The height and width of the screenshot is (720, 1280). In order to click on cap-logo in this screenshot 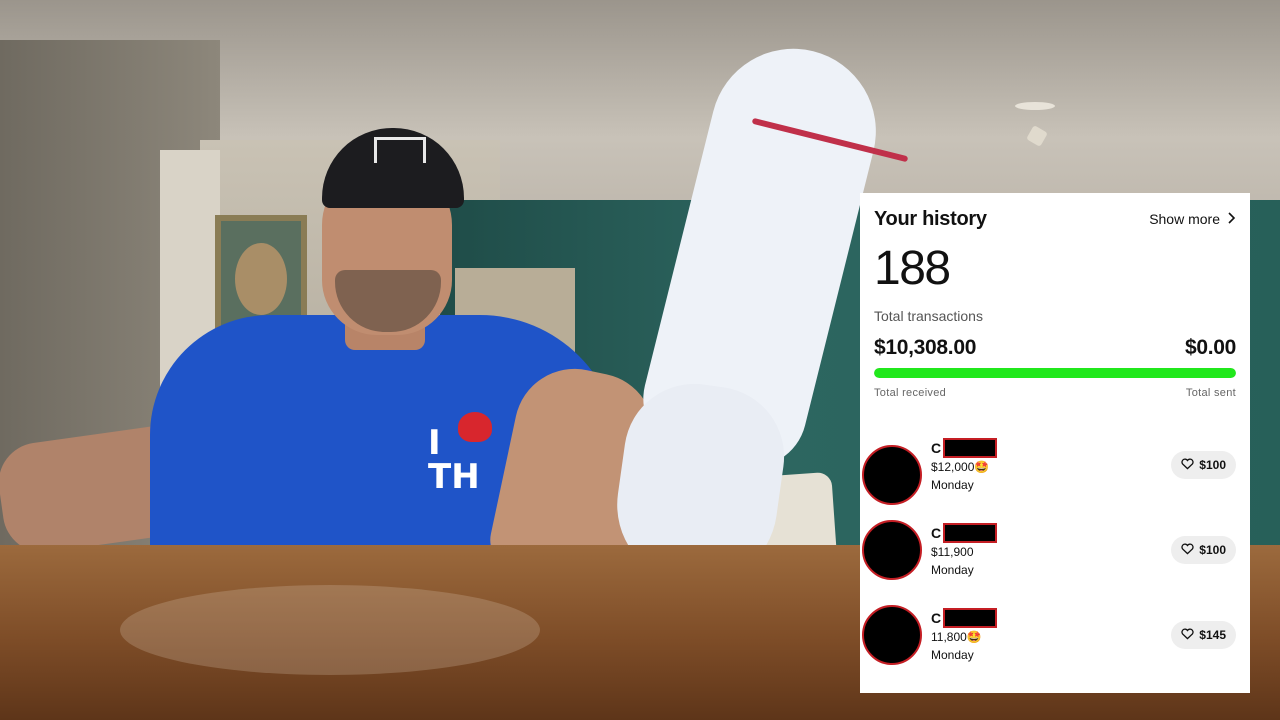, I will do `click(400, 150)`.